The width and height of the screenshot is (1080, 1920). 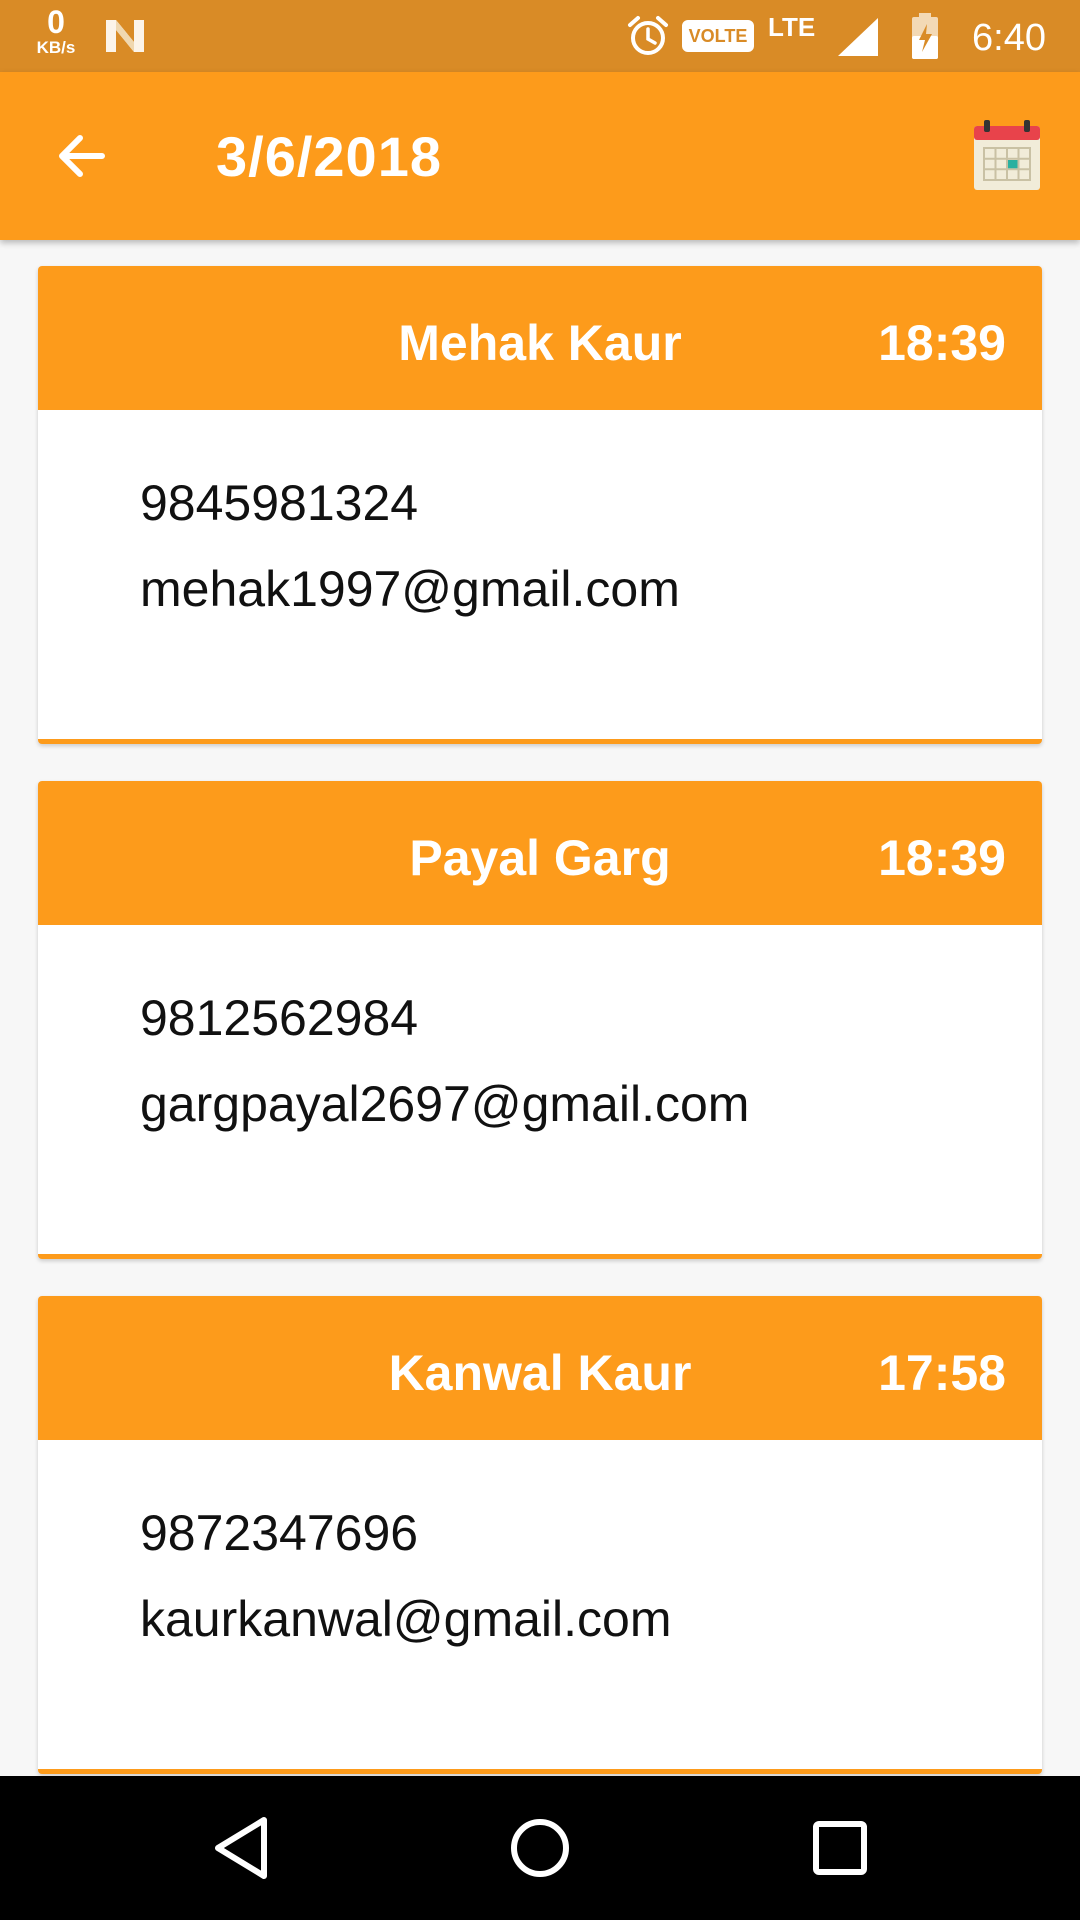 I want to click on app-bar: 3/6/2018, so click(x=540, y=156).